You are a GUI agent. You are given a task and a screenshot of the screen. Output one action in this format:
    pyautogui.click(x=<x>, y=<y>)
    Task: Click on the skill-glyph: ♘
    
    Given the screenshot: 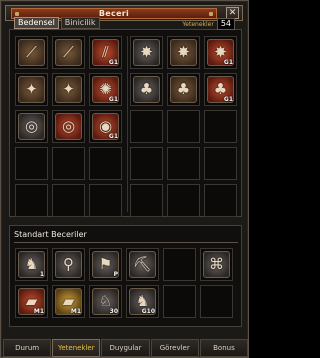 What is the action you would take?
    pyautogui.click(x=105, y=301)
    